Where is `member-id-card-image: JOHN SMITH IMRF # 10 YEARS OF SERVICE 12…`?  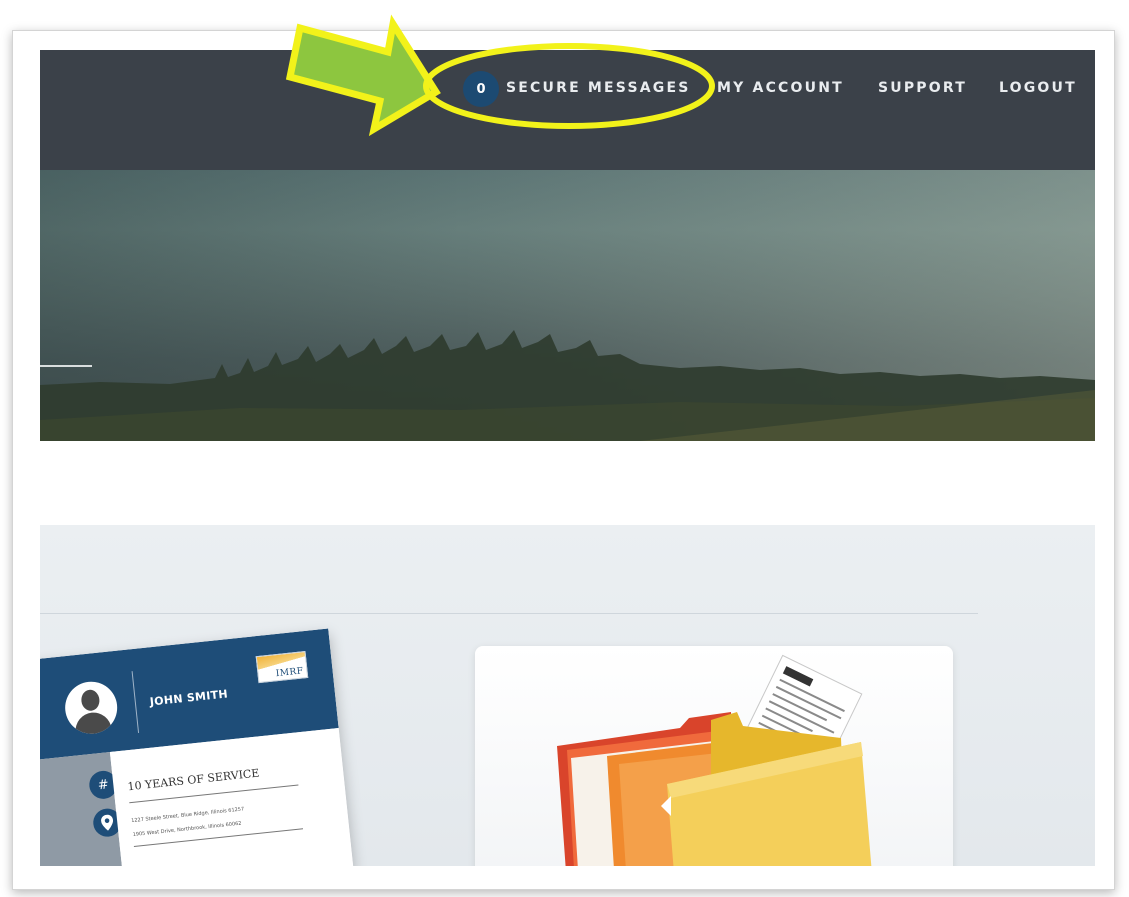
member-id-card-image: JOHN SMITH IMRF # 10 YEARS OF SERVICE 12… is located at coordinates (197, 747).